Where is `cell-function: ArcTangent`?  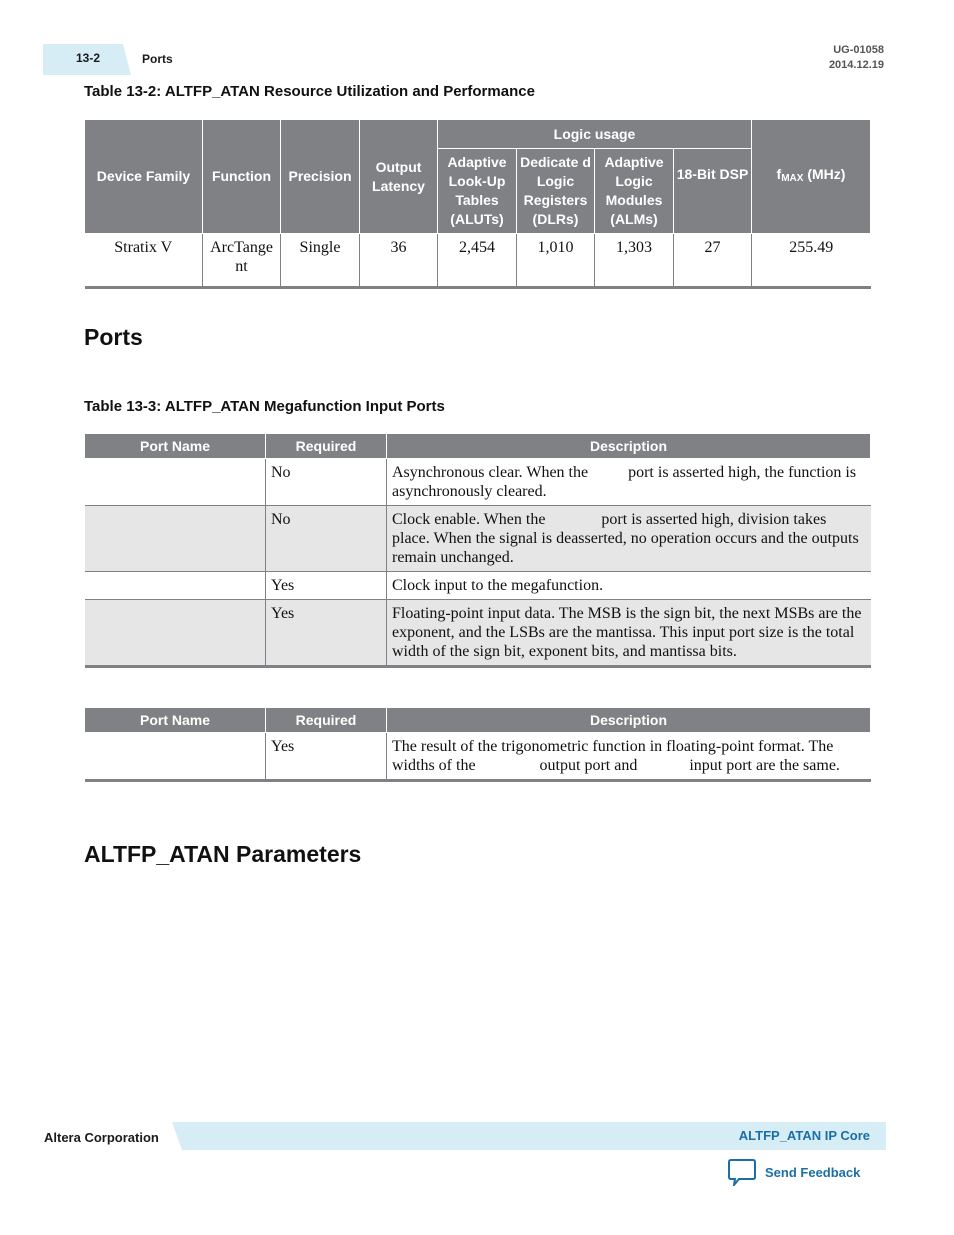
cell-function: ArcTangent is located at coordinates (241, 261).